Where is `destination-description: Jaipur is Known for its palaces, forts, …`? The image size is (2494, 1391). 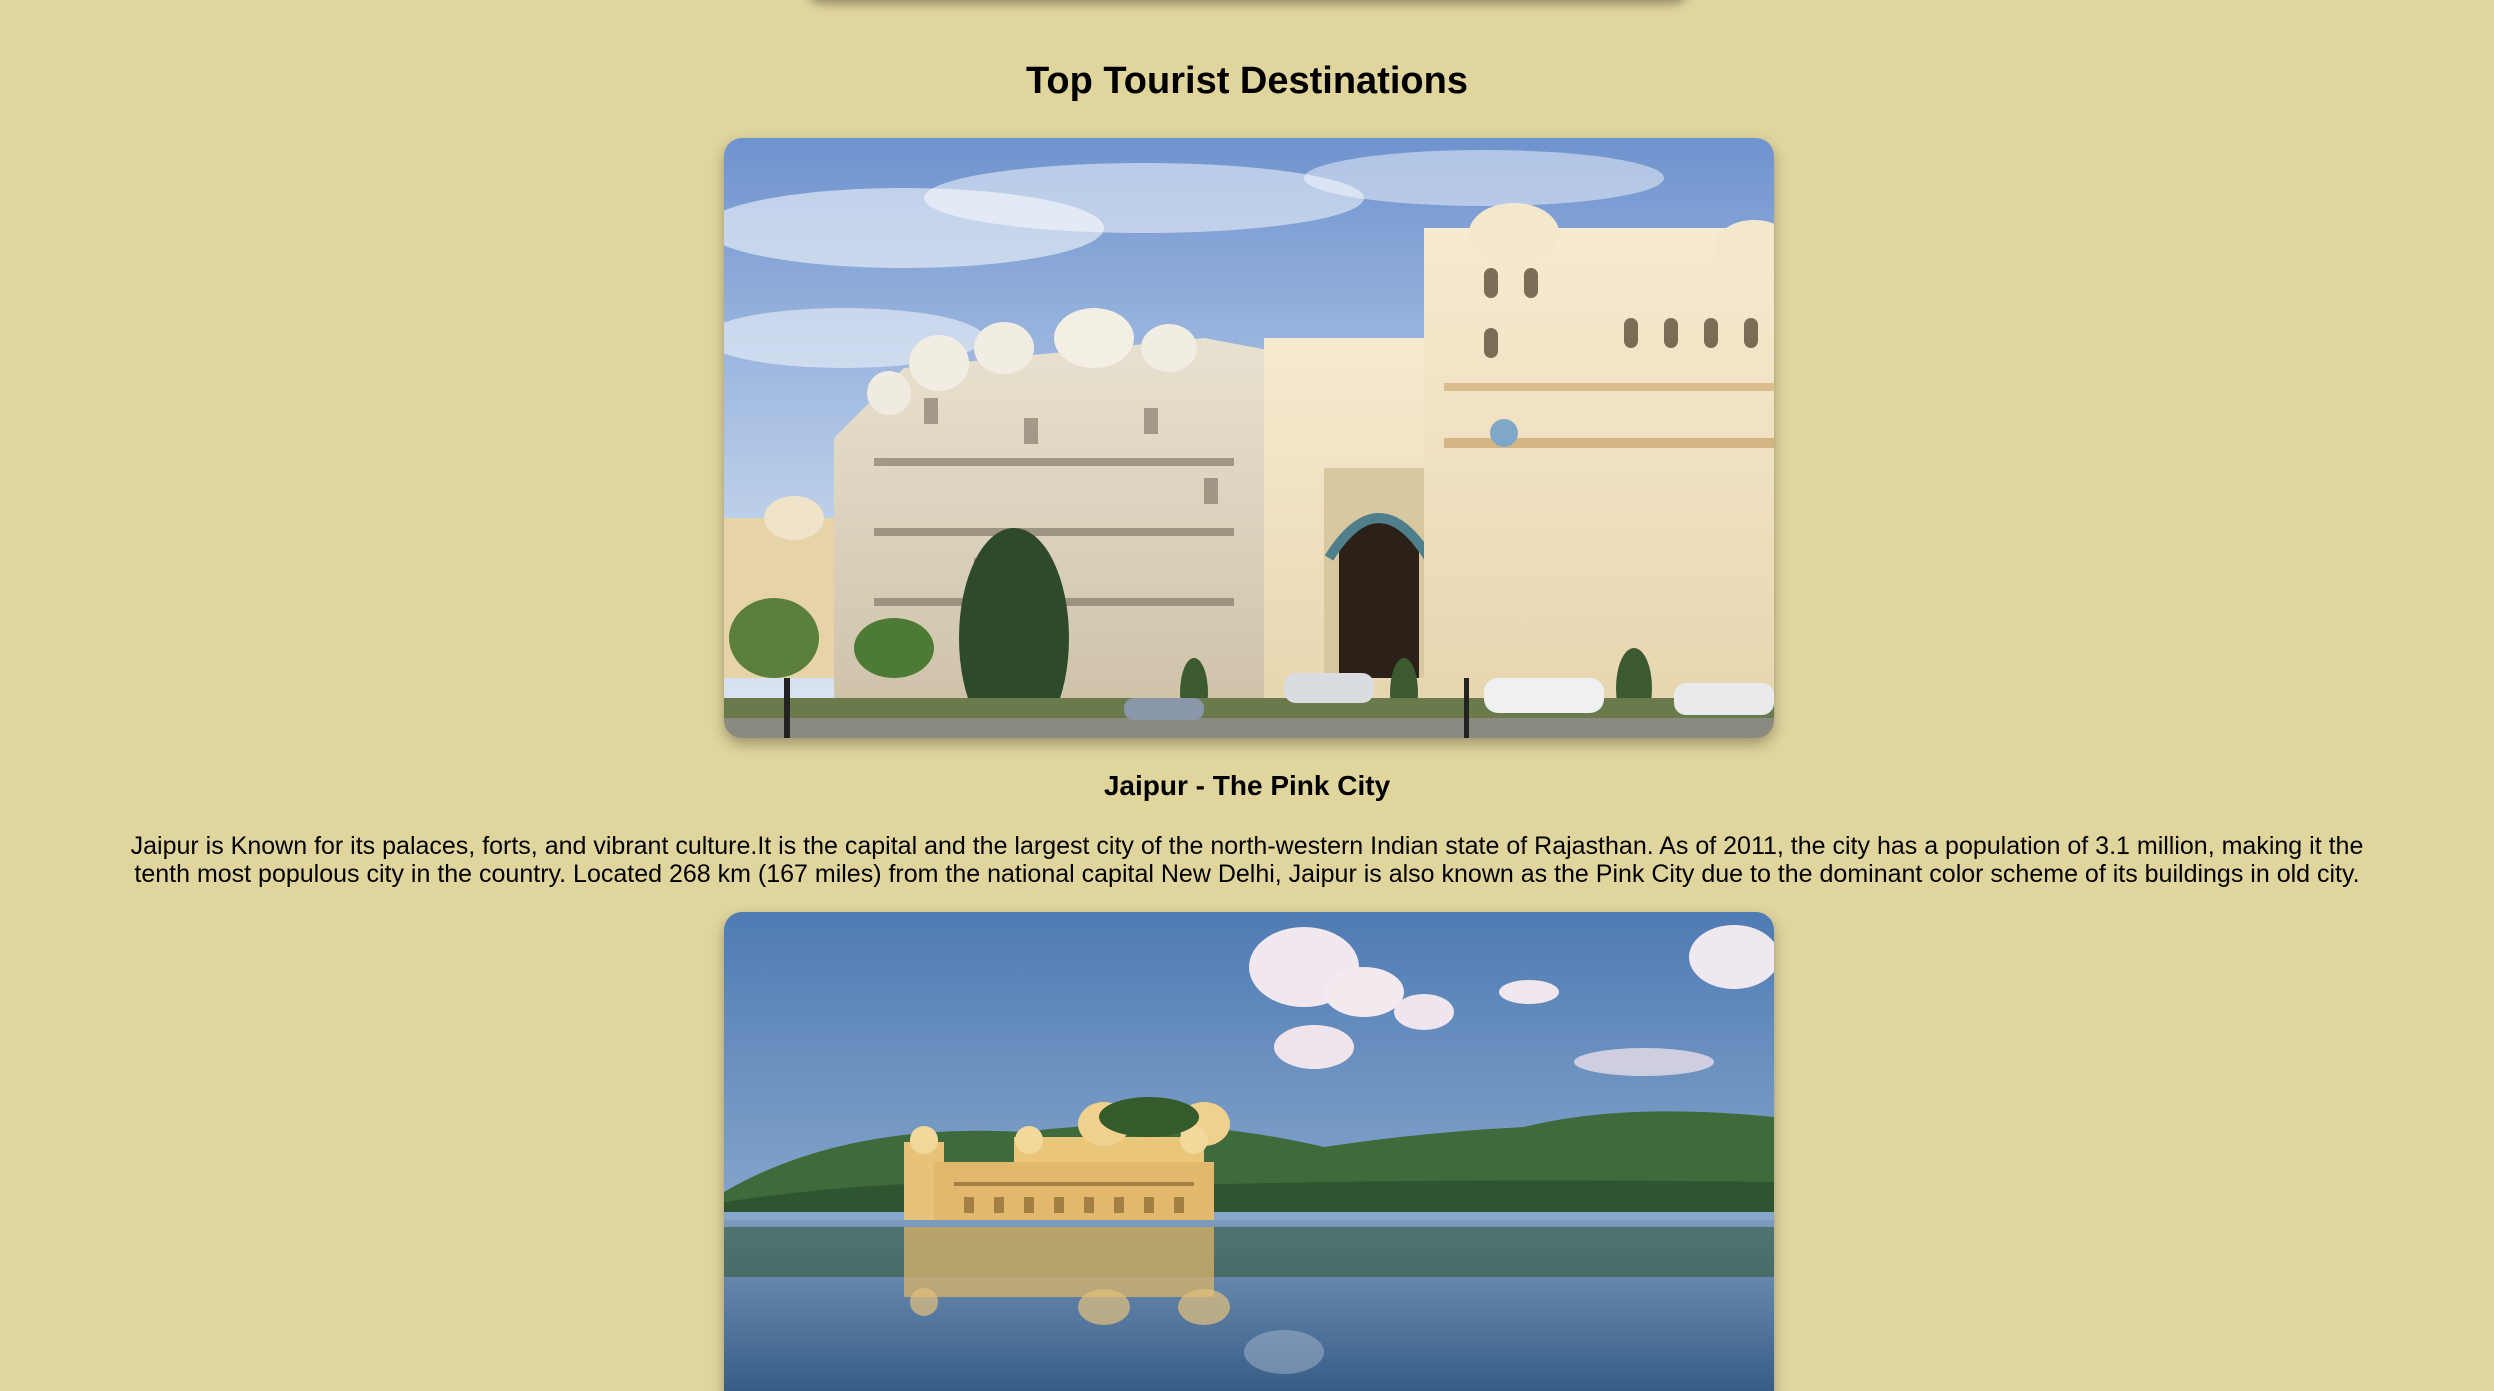
destination-description: Jaipur is Known for its palaces, forts, … is located at coordinates (1247, 860).